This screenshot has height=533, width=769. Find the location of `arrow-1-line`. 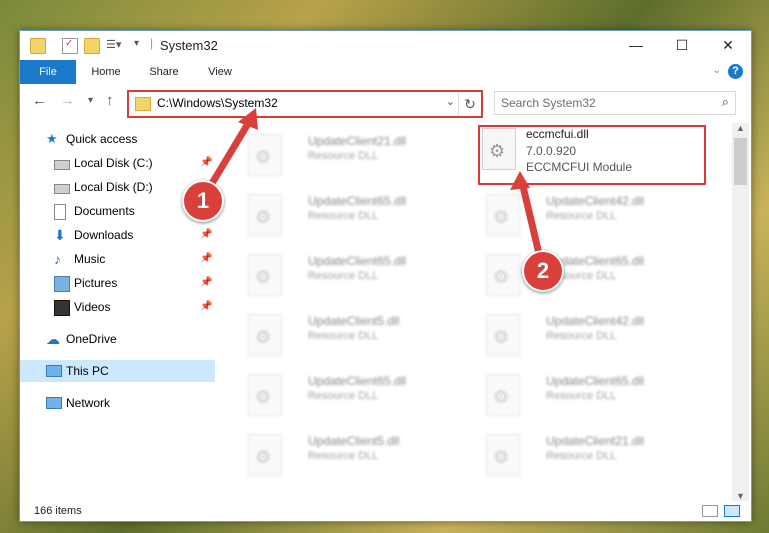

arrow-1-line is located at coordinates (230, 153).